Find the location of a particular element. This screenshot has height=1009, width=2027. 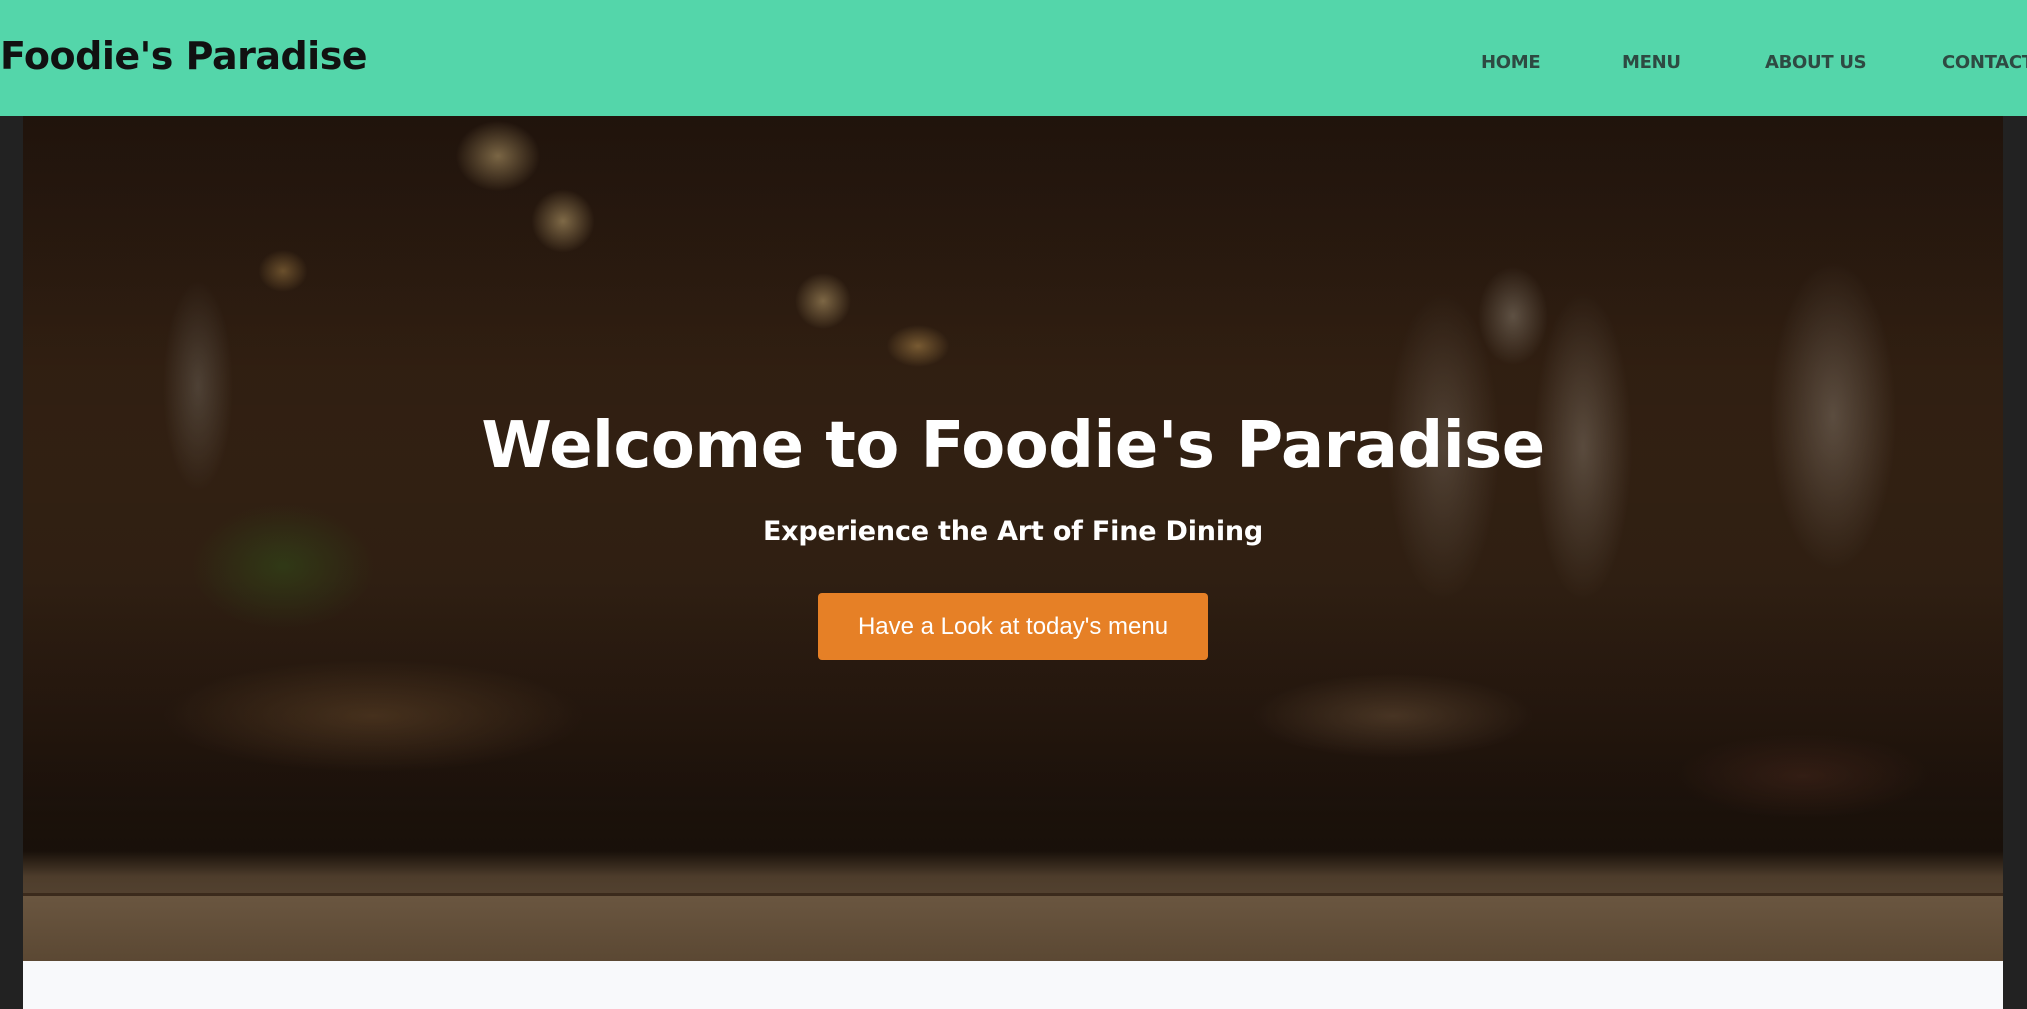

page-right-margin is located at coordinates (2015, 562).